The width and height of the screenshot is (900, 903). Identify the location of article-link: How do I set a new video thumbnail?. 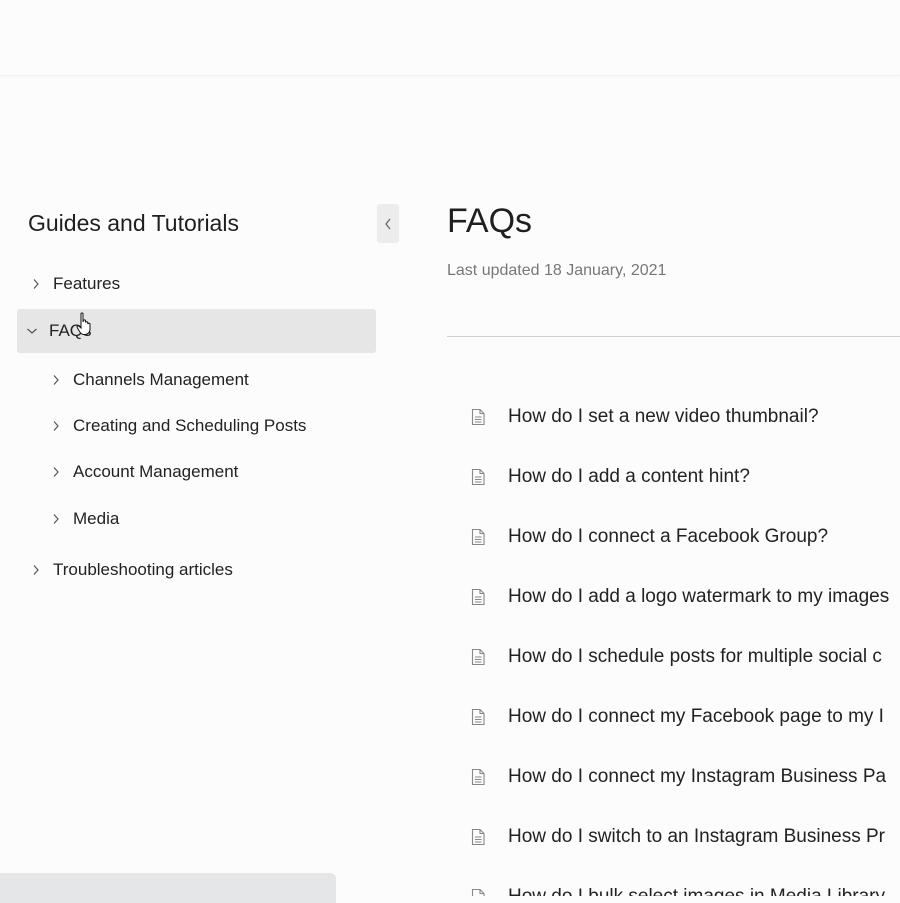
(644, 417).